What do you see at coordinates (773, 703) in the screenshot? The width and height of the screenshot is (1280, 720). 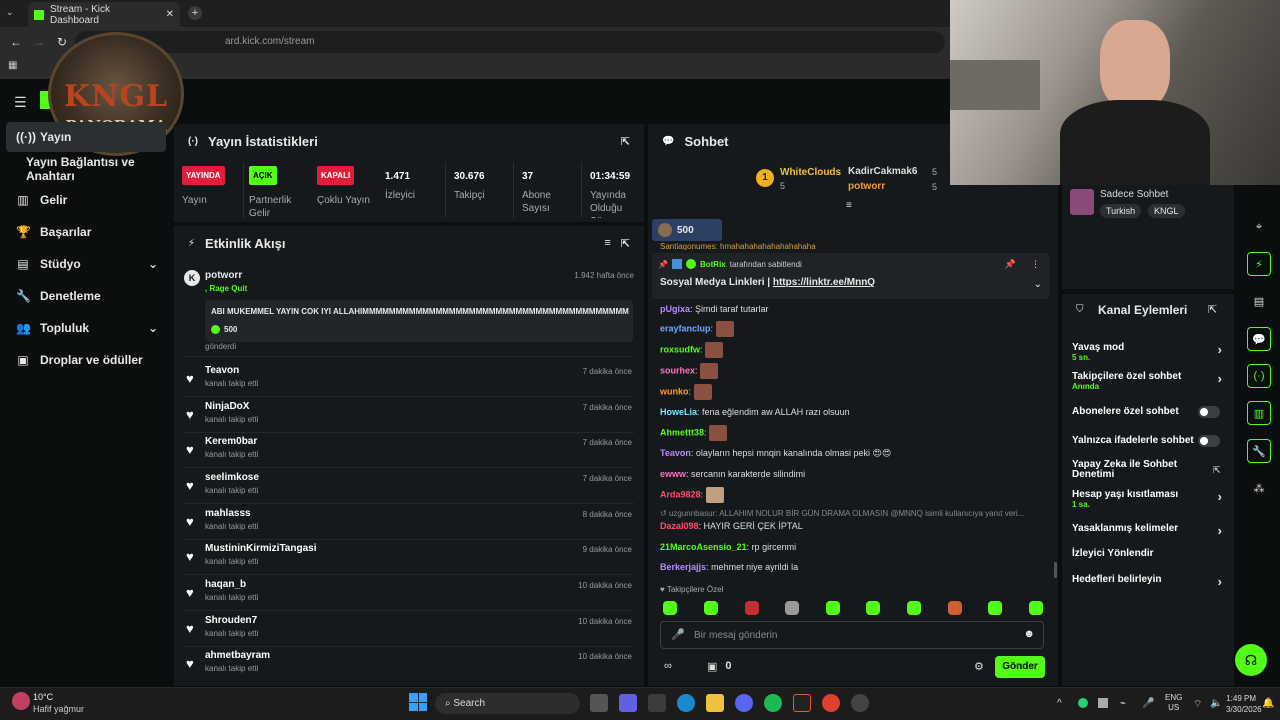 I see `spotify-icon` at bounding box center [773, 703].